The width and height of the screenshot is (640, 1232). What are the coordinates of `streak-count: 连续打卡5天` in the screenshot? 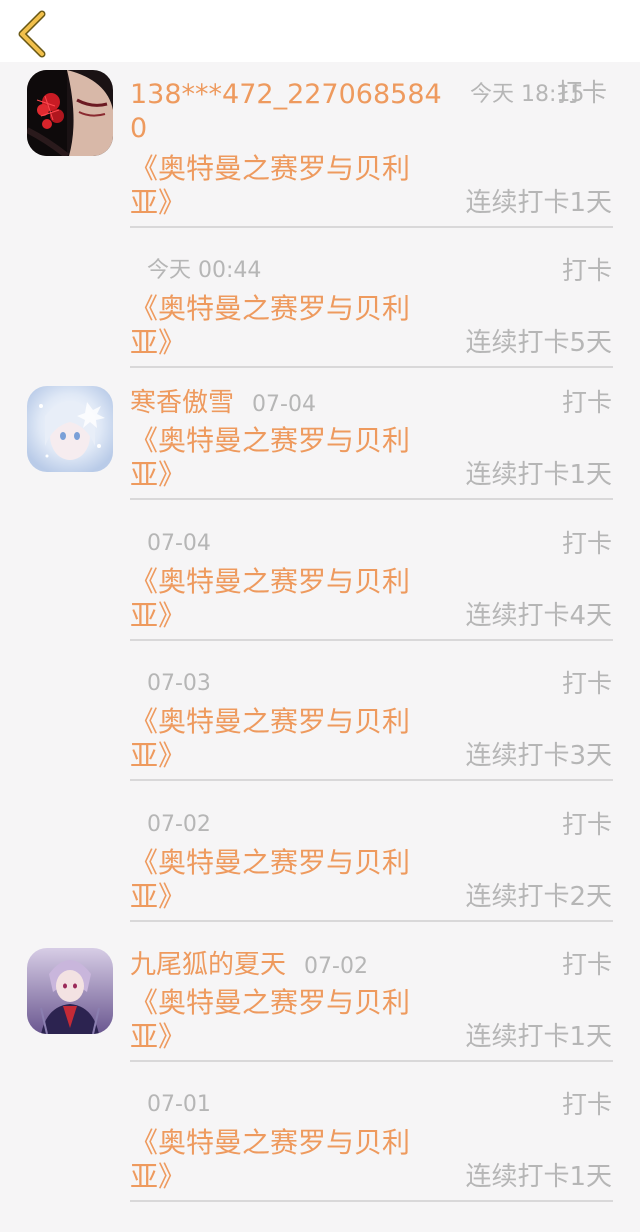 It's located at (538, 343).